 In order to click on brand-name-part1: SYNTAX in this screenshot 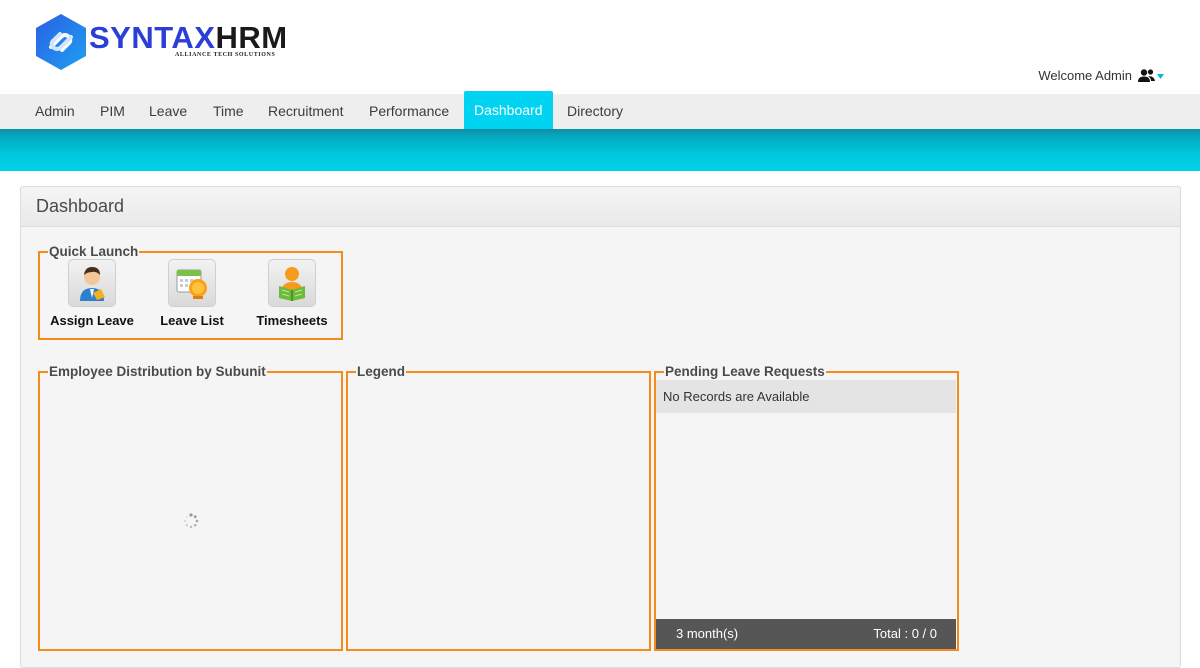, I will do `click(152, 37)`.